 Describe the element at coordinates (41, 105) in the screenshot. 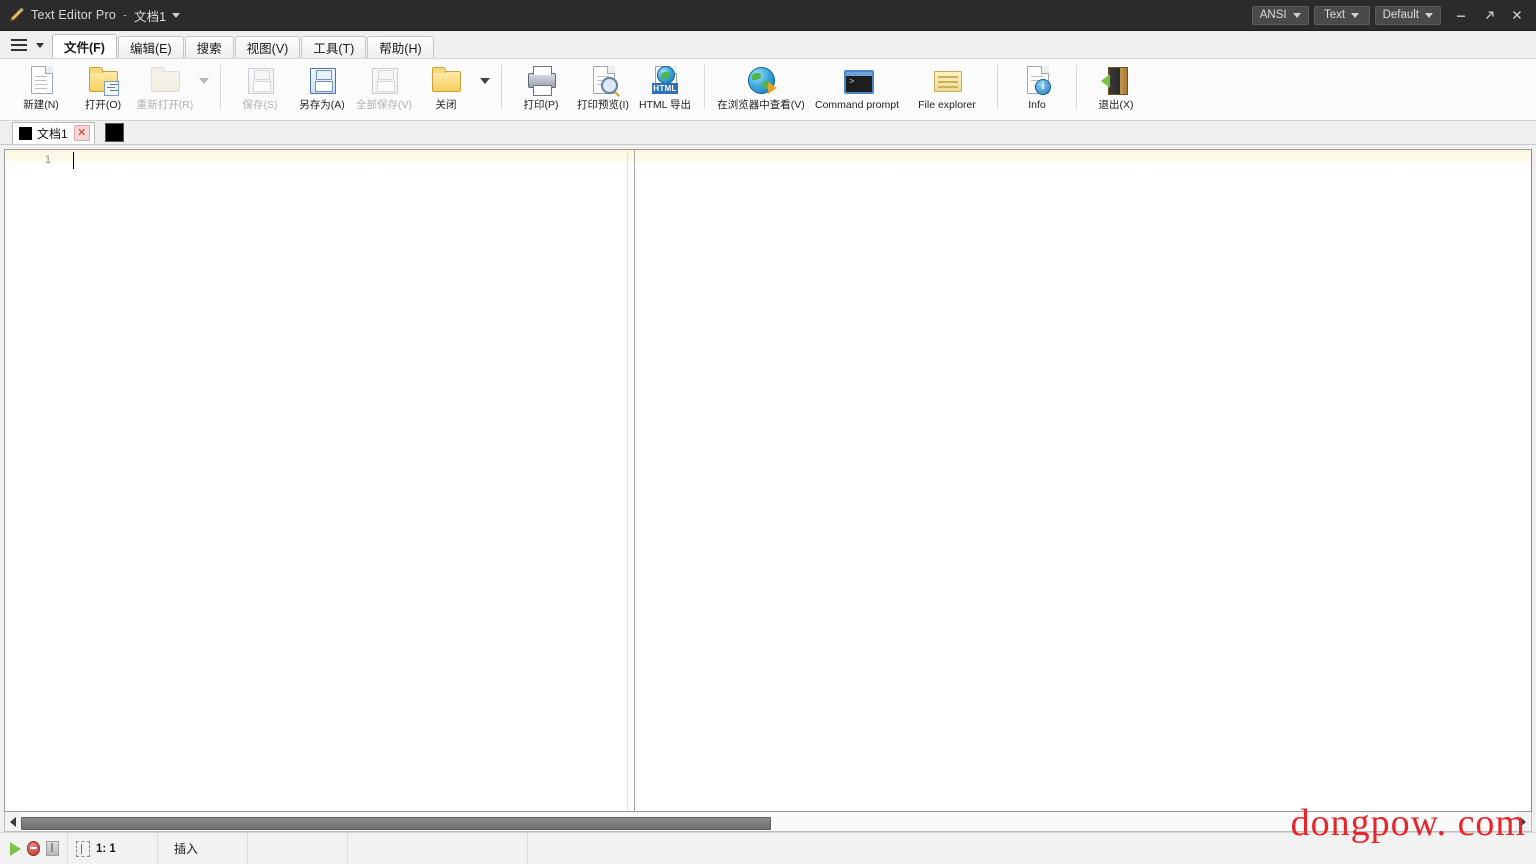

I see `new-button-label: 新建(N)` at that location.